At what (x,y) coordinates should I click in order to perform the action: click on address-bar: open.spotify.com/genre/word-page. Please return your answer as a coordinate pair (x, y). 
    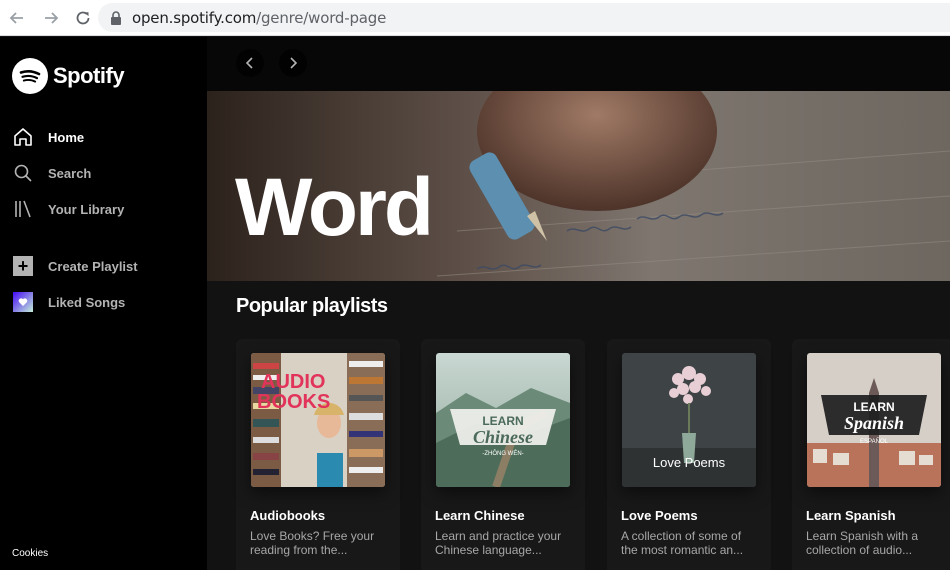
    Looking at the image, I should click on (524, 17).